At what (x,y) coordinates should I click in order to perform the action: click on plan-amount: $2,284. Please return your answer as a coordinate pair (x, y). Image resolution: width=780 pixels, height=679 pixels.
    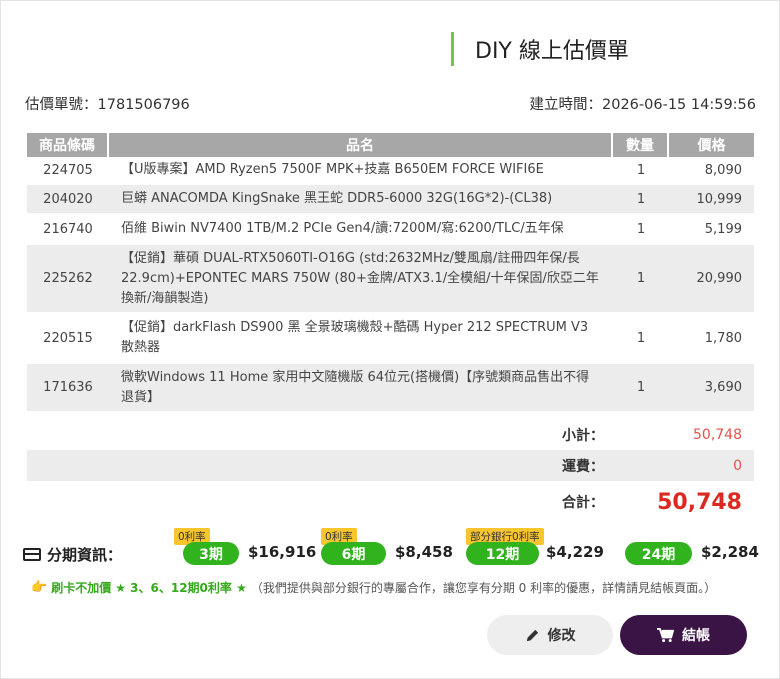
    Looking at the image, I should click on (730, 552).